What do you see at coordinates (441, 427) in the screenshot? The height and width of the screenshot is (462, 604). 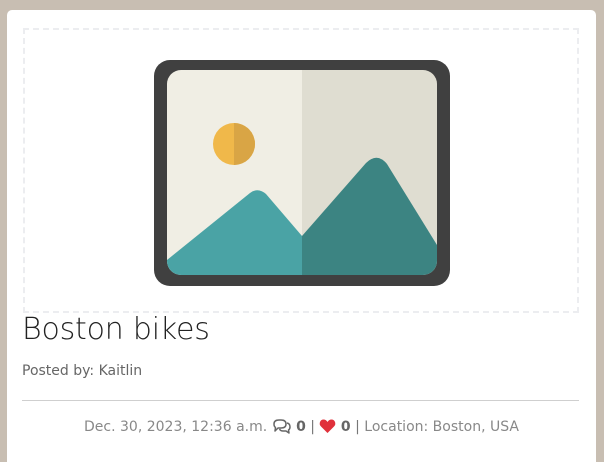 I see `post-location: Location: Boston, USA` at bounding box center [441, 427].